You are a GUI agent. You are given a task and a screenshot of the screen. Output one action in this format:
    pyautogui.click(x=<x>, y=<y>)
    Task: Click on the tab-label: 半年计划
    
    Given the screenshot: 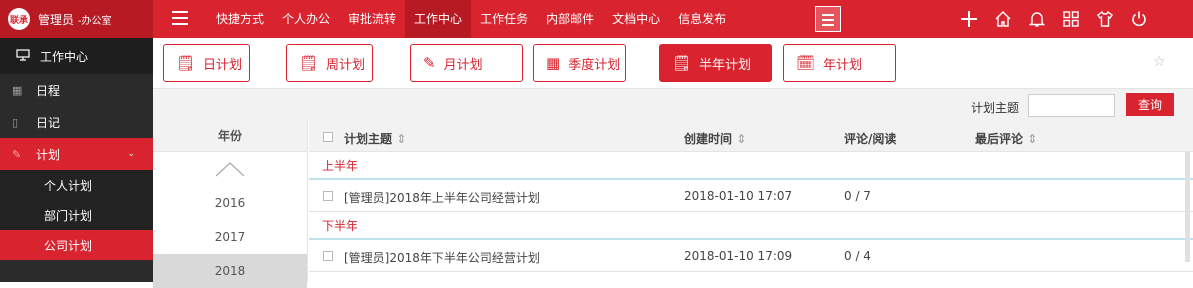 What is the action you would take?
    pyautogui.click(x=725, y=65)
    